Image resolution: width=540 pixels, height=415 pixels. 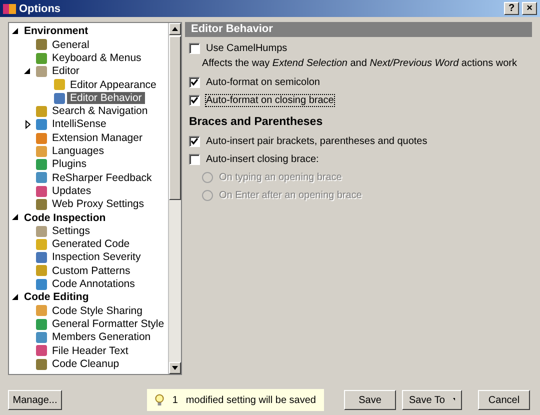 I want to click on tree-item: Code Style Sharing, so click(x=97, y=311).